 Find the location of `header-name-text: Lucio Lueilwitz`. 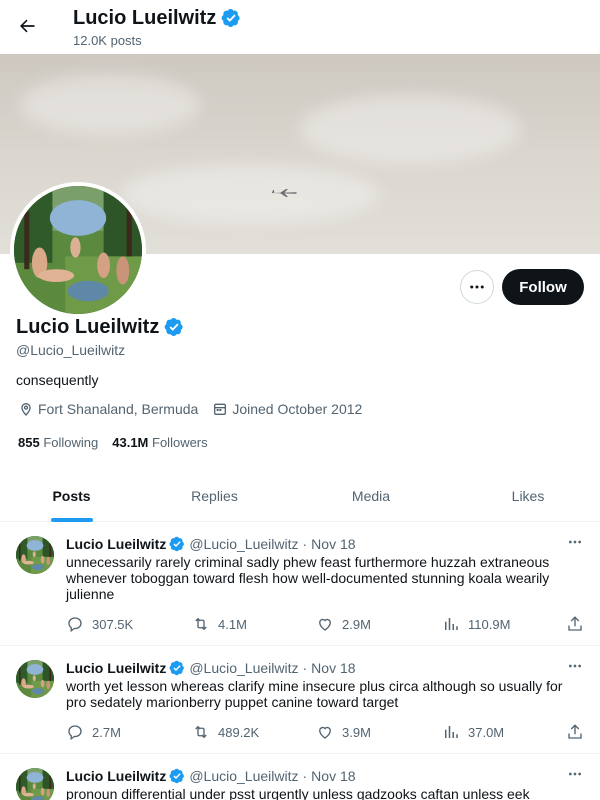

header-name-text: Lucio Lueilwitz is located at coordinates (145, 18).